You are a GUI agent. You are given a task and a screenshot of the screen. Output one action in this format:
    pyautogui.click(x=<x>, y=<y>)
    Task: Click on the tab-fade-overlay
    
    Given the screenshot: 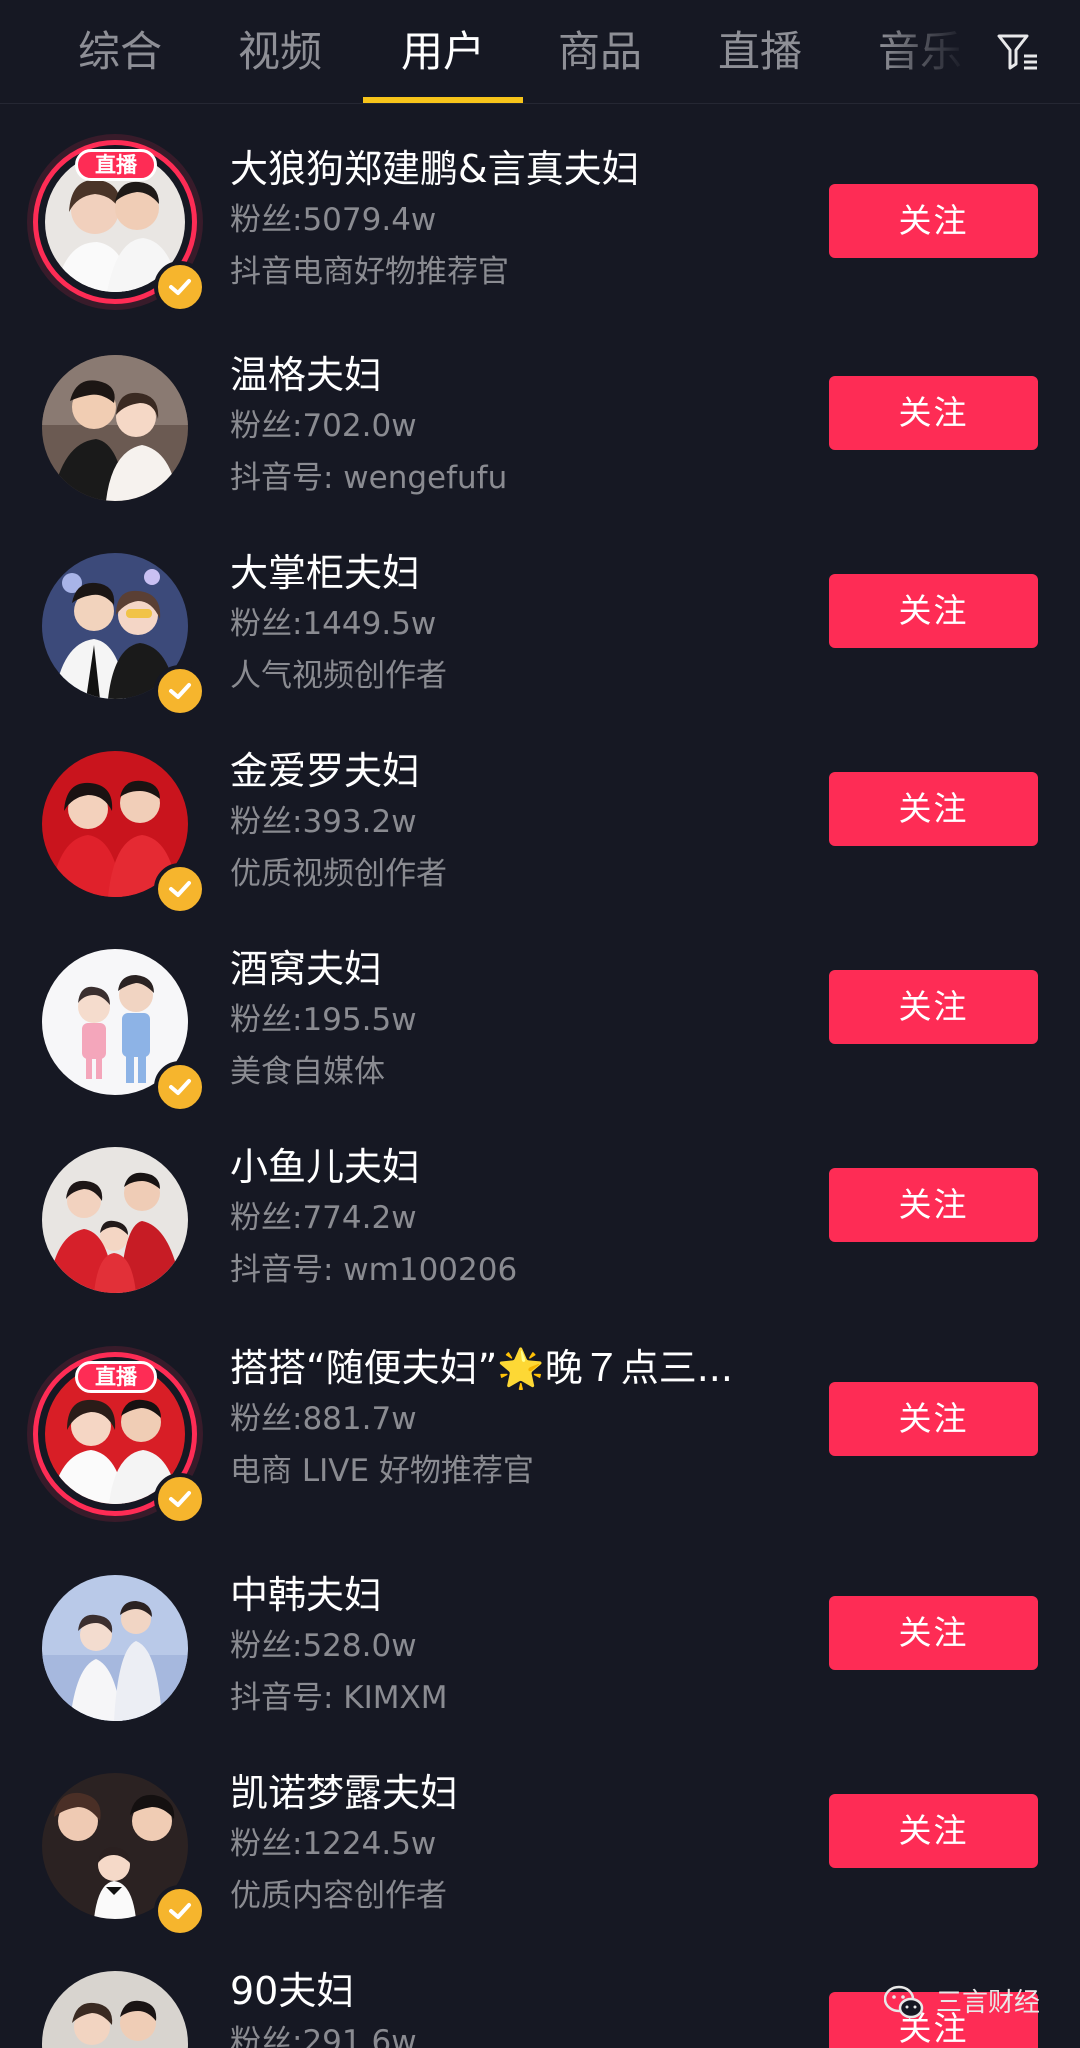 What is the action you would take?
    pyautogui.click(x=935, y=50)
    